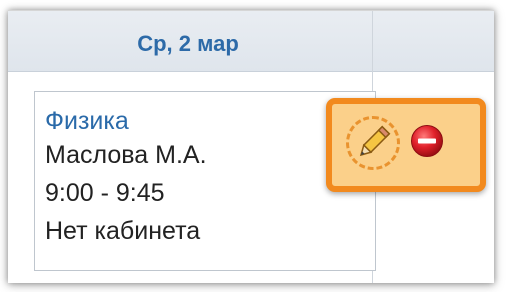  I want to click on lesson-time: 9:00 - 9:45, so click(105, 193).